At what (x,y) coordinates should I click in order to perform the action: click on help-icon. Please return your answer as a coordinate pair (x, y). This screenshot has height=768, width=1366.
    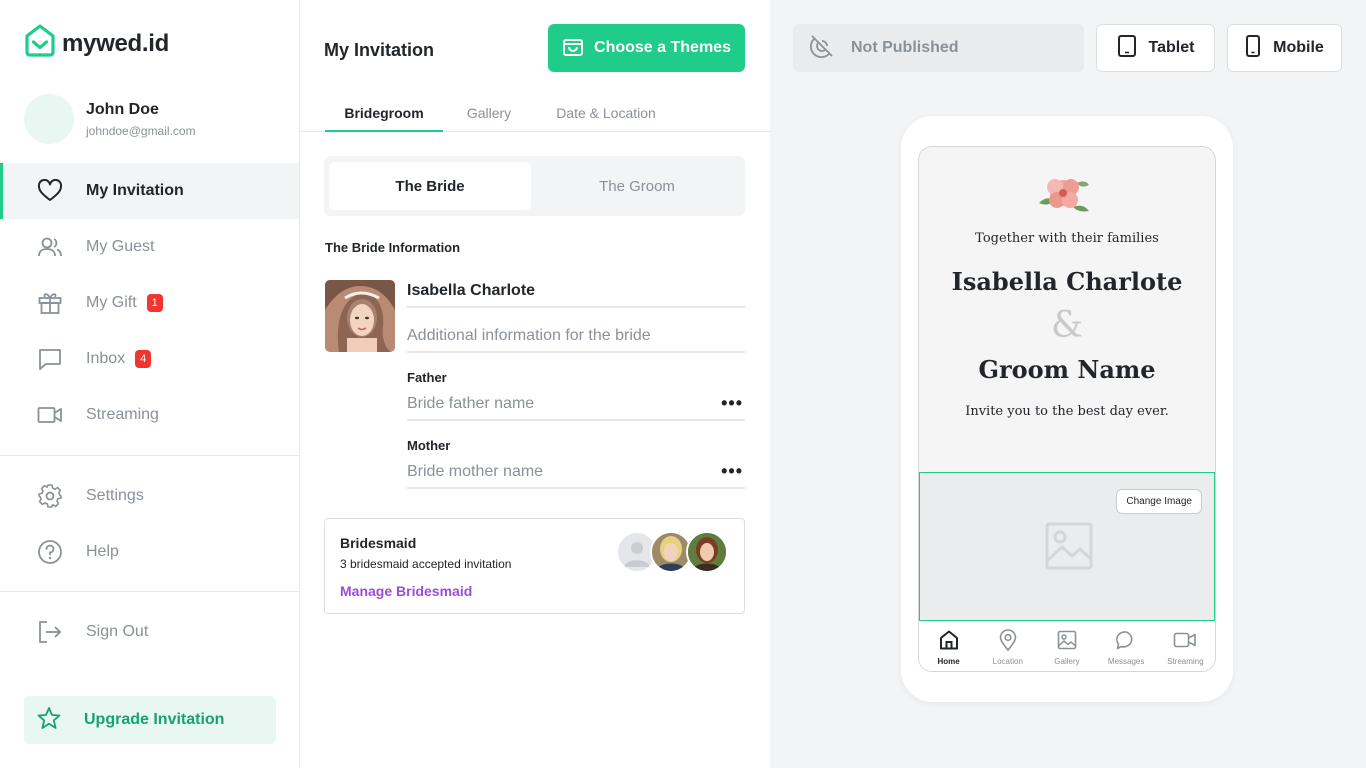
    Looking at the image, I should click on (50, 552).